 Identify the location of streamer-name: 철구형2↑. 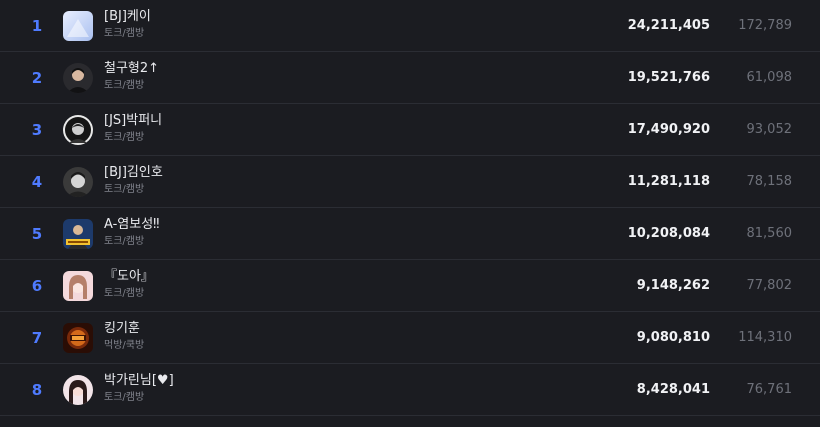
(131, 69).